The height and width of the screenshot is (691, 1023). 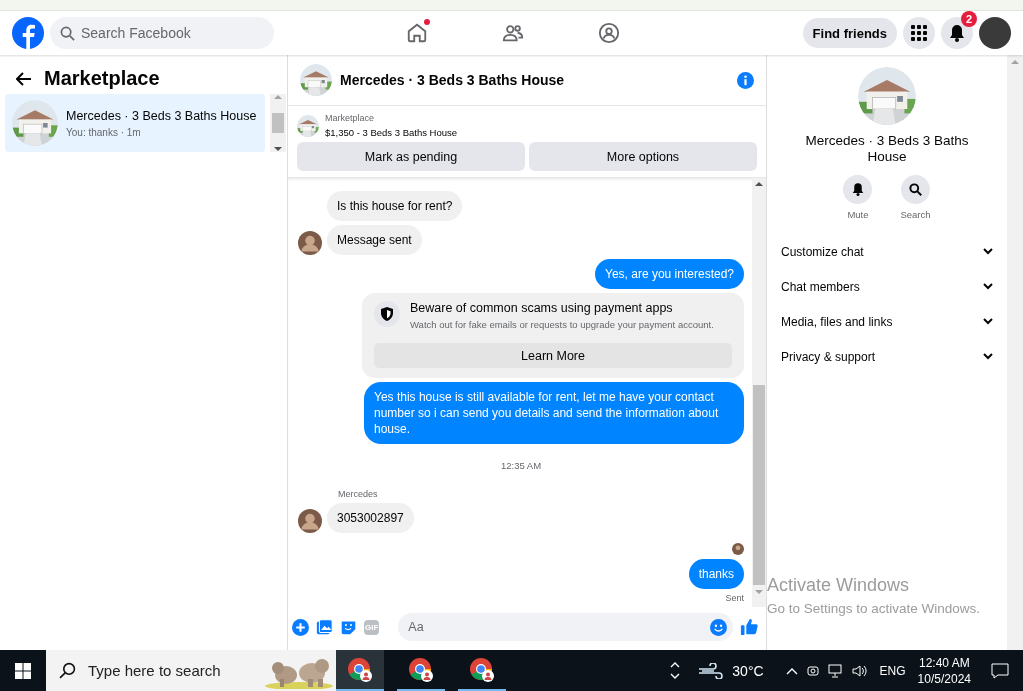 I want to click on section-header: Privacy & support, so click(x=887, y=356).